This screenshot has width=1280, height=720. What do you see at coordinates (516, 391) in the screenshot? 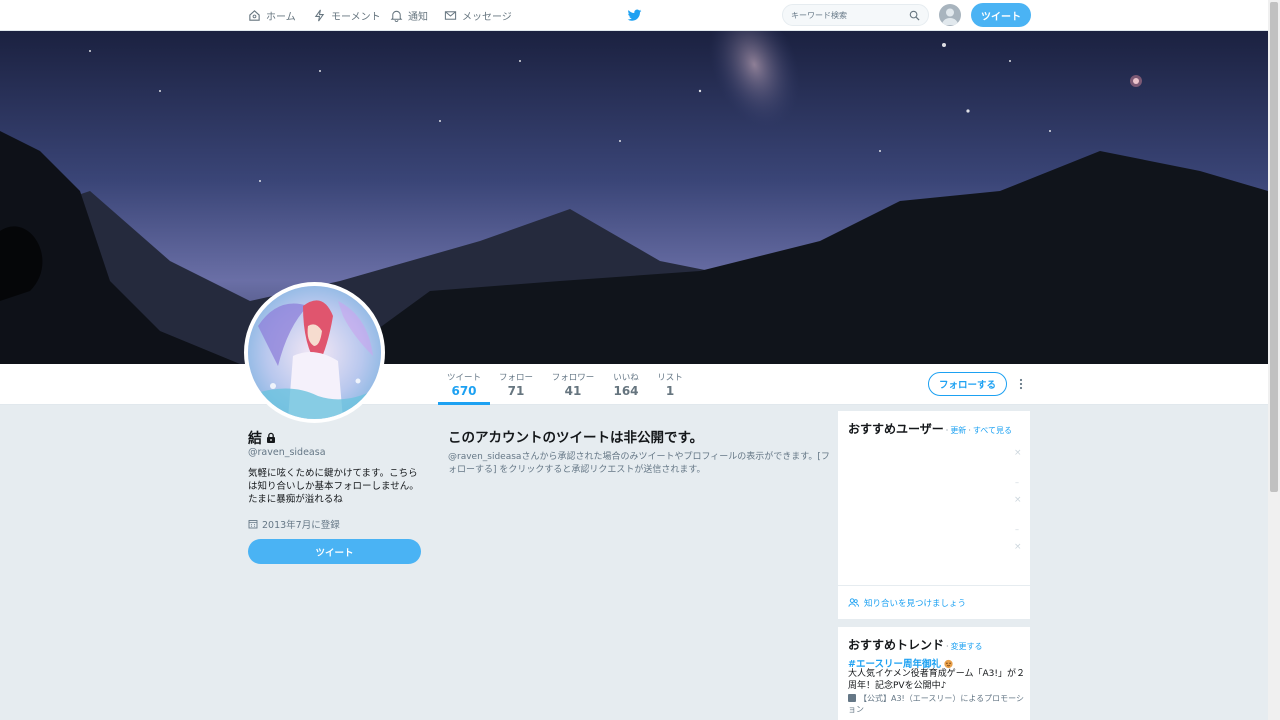
I see `stat-value: 71` at bounding box center [516, 391].